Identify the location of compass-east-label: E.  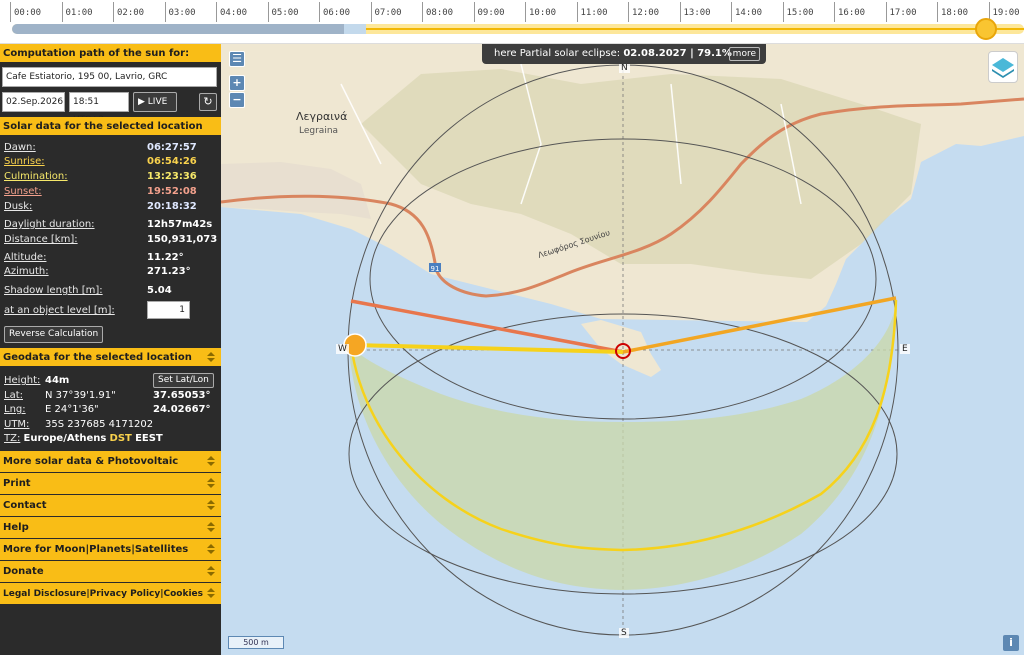
(905, 349).